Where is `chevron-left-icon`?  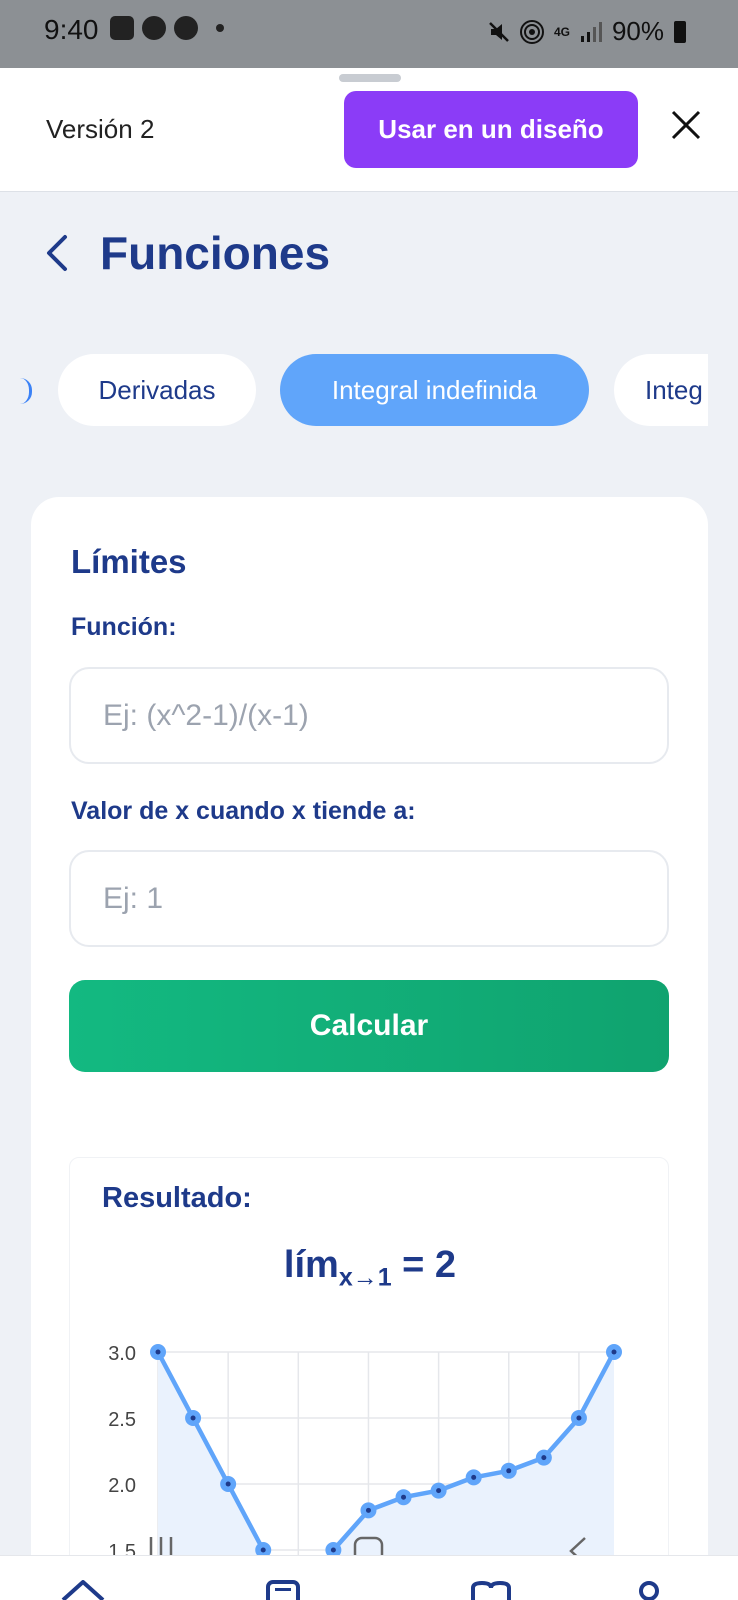 chevron-left-icon is located at coordinates (57, 252).